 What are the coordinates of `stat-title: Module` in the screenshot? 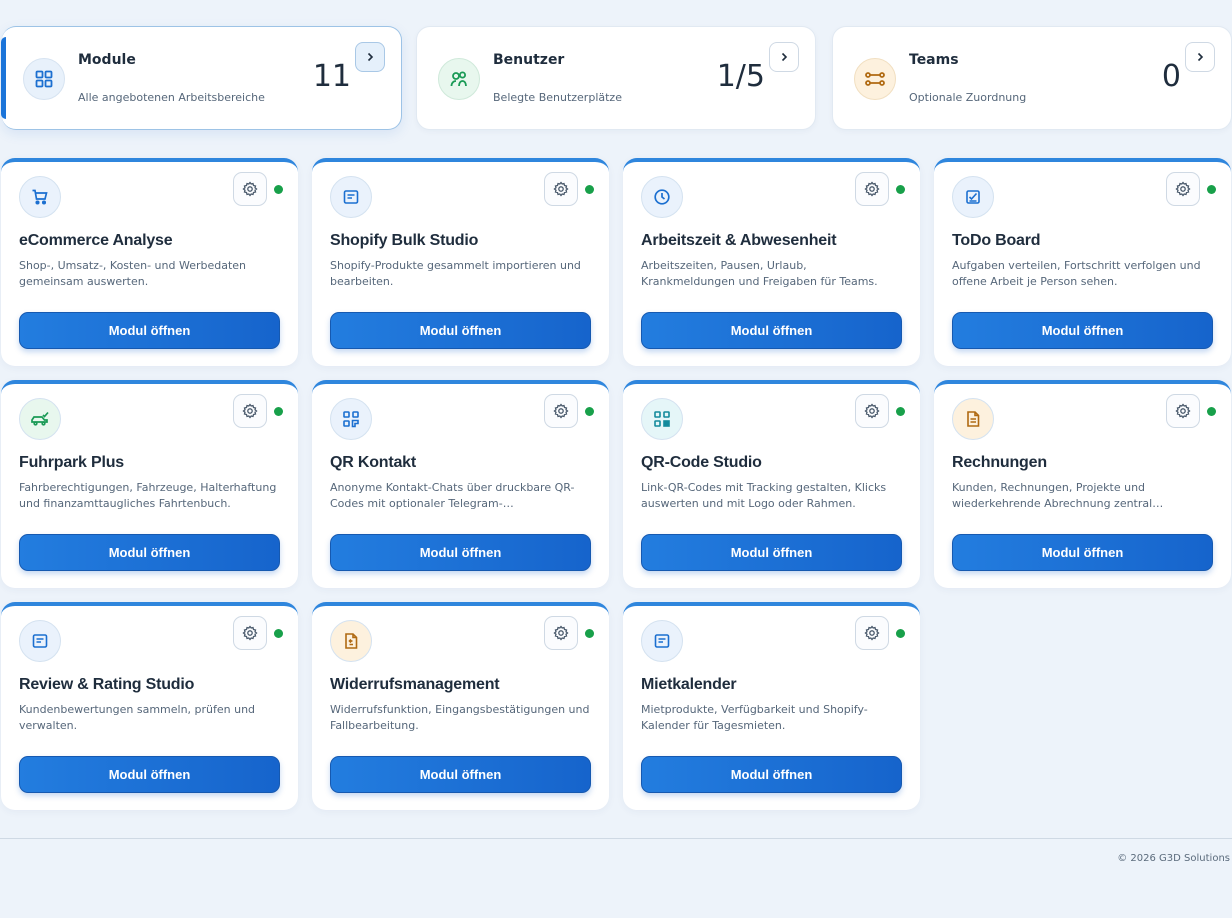 It's located at (107, 60).